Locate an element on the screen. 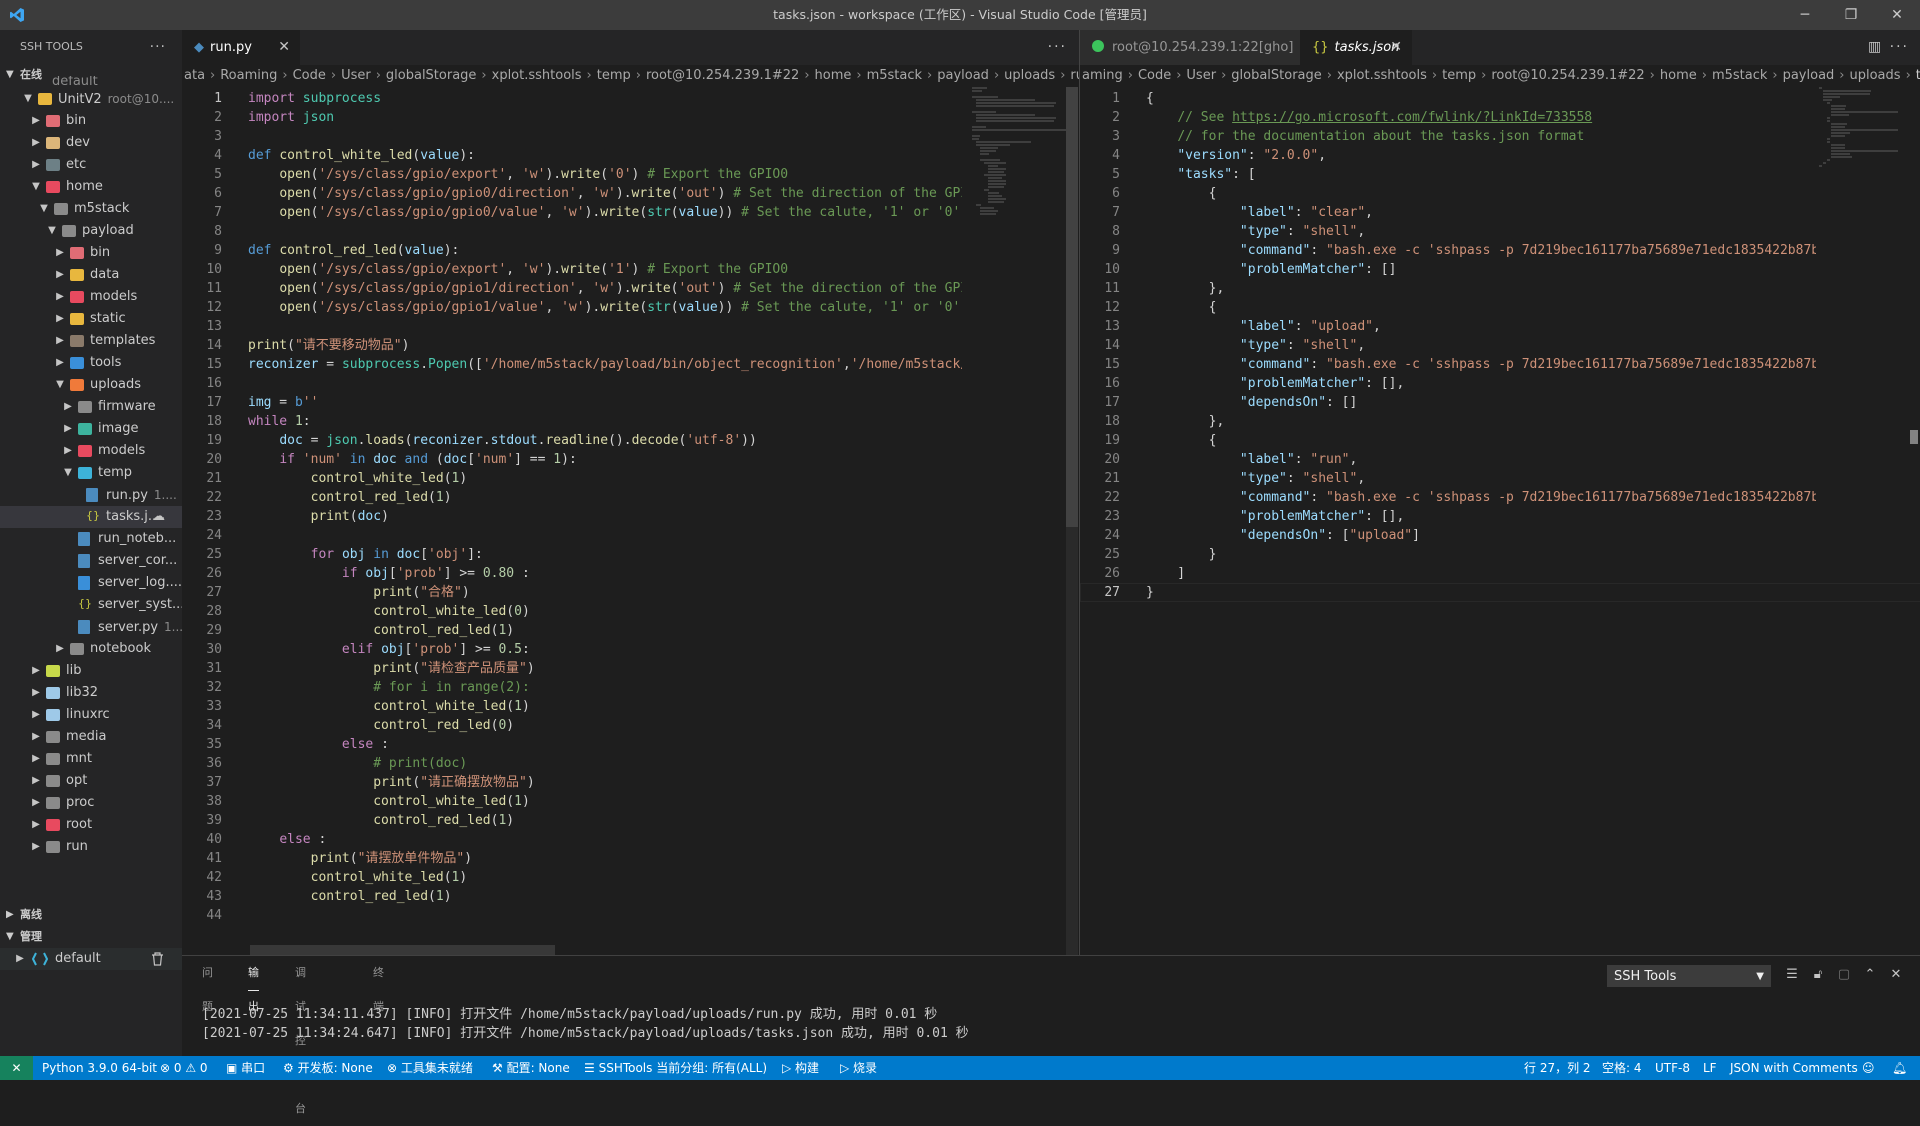  panel-tab: 问题 is located at coordinates (207, 984).